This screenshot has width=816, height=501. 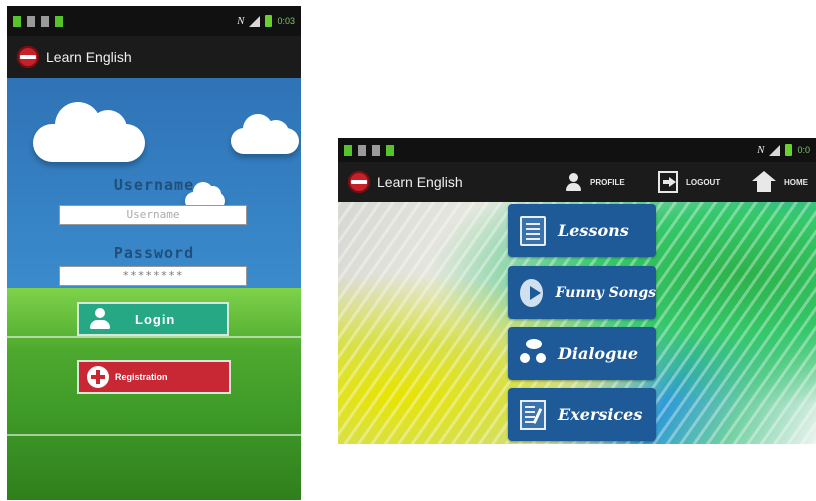 I want to click on profile-icon, so click(x=573, y=182).